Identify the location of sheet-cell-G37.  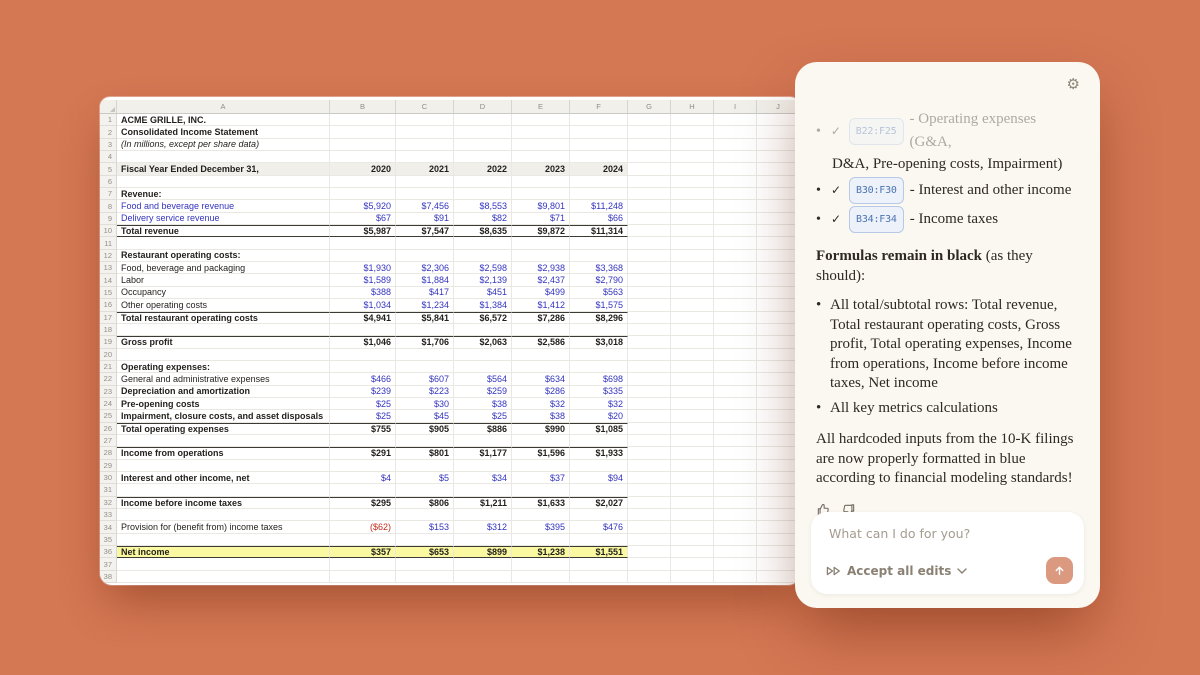
(649, 564).